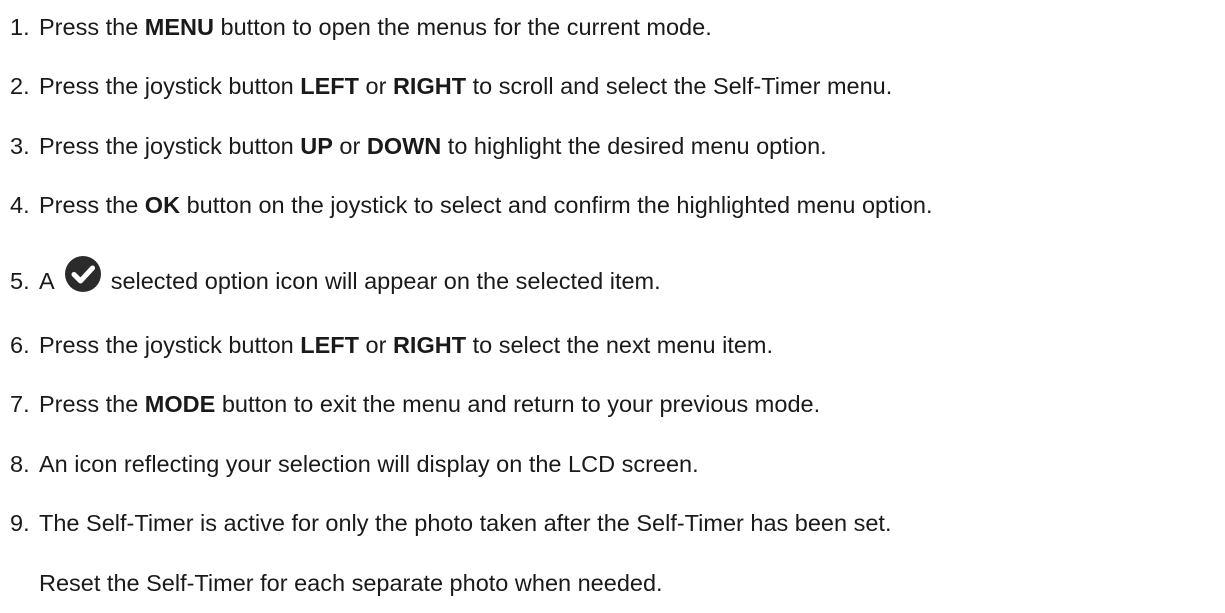  I want to click on step-number: 3., so click(20, 146).